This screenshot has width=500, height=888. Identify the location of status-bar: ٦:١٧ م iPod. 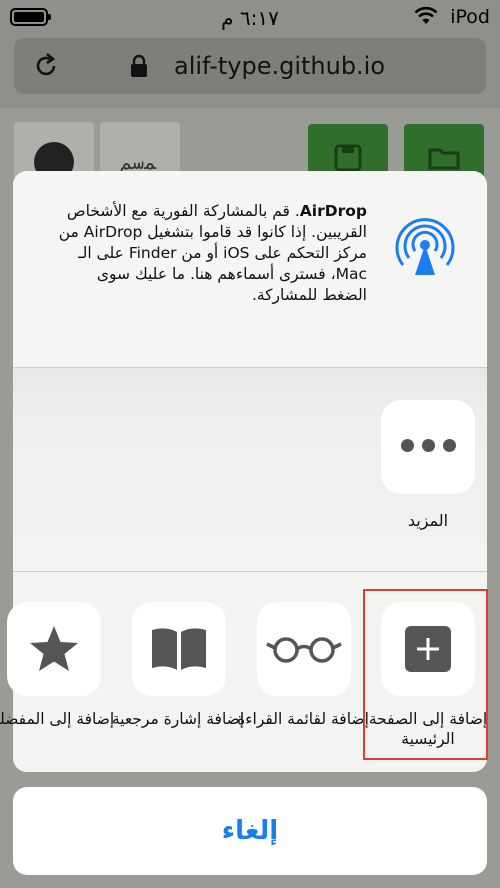
(250, 17).